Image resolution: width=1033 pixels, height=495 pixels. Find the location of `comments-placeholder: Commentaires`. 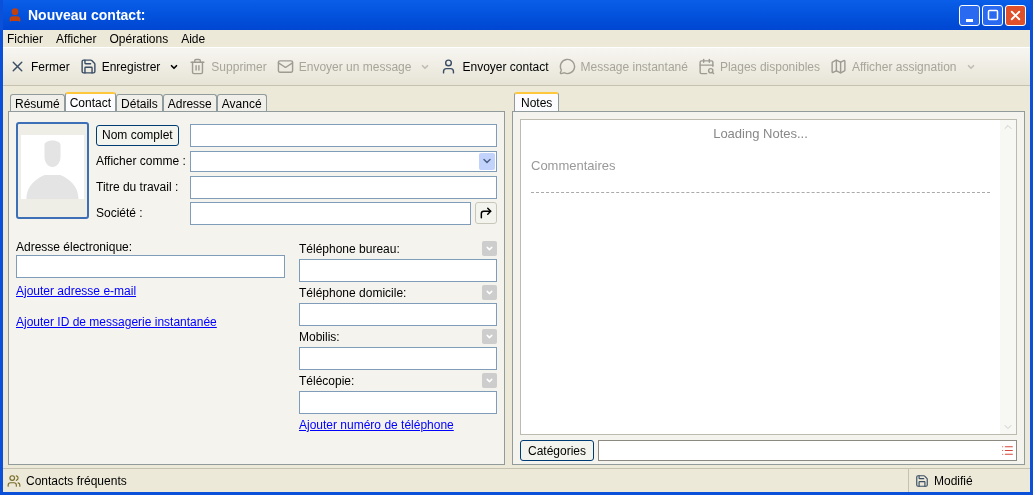

comments-placeholder: Commentaires is located at coordinates (574, 165).